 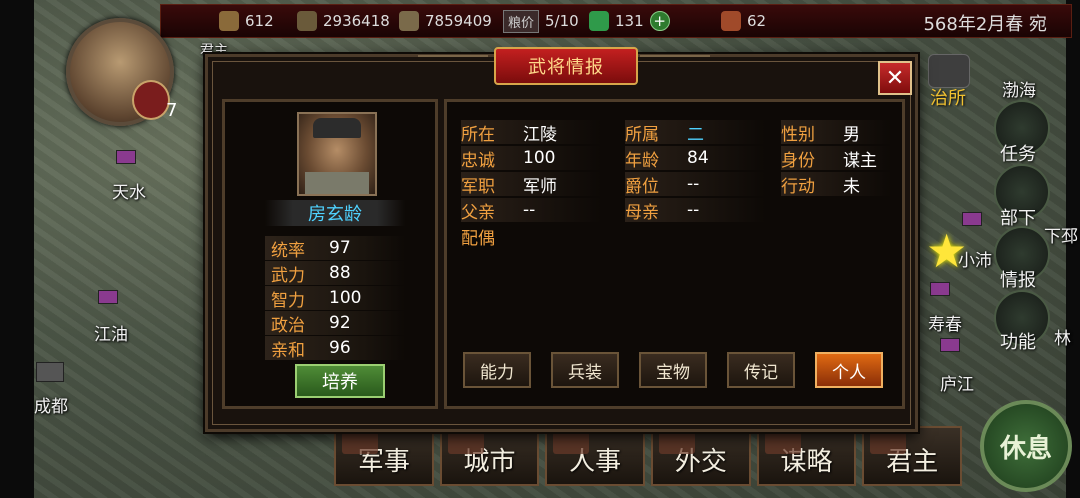 I want to click on tab-strategy: 谋略, so click(x=806, y=456).